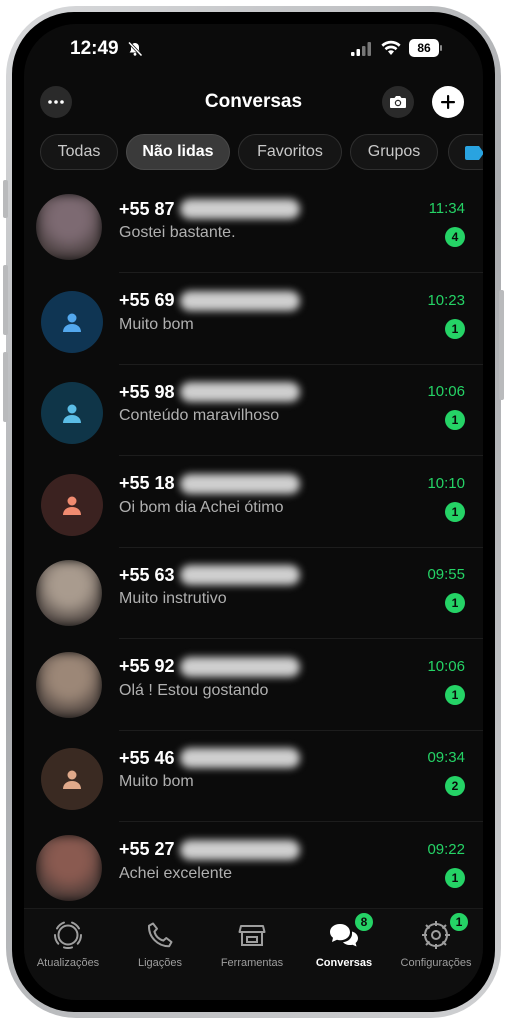 The width and height of the screenshot is (507, 1024). I want to click on chat-row: +55 87 Gostei bastante. 11:34 4, so click(253, 227).